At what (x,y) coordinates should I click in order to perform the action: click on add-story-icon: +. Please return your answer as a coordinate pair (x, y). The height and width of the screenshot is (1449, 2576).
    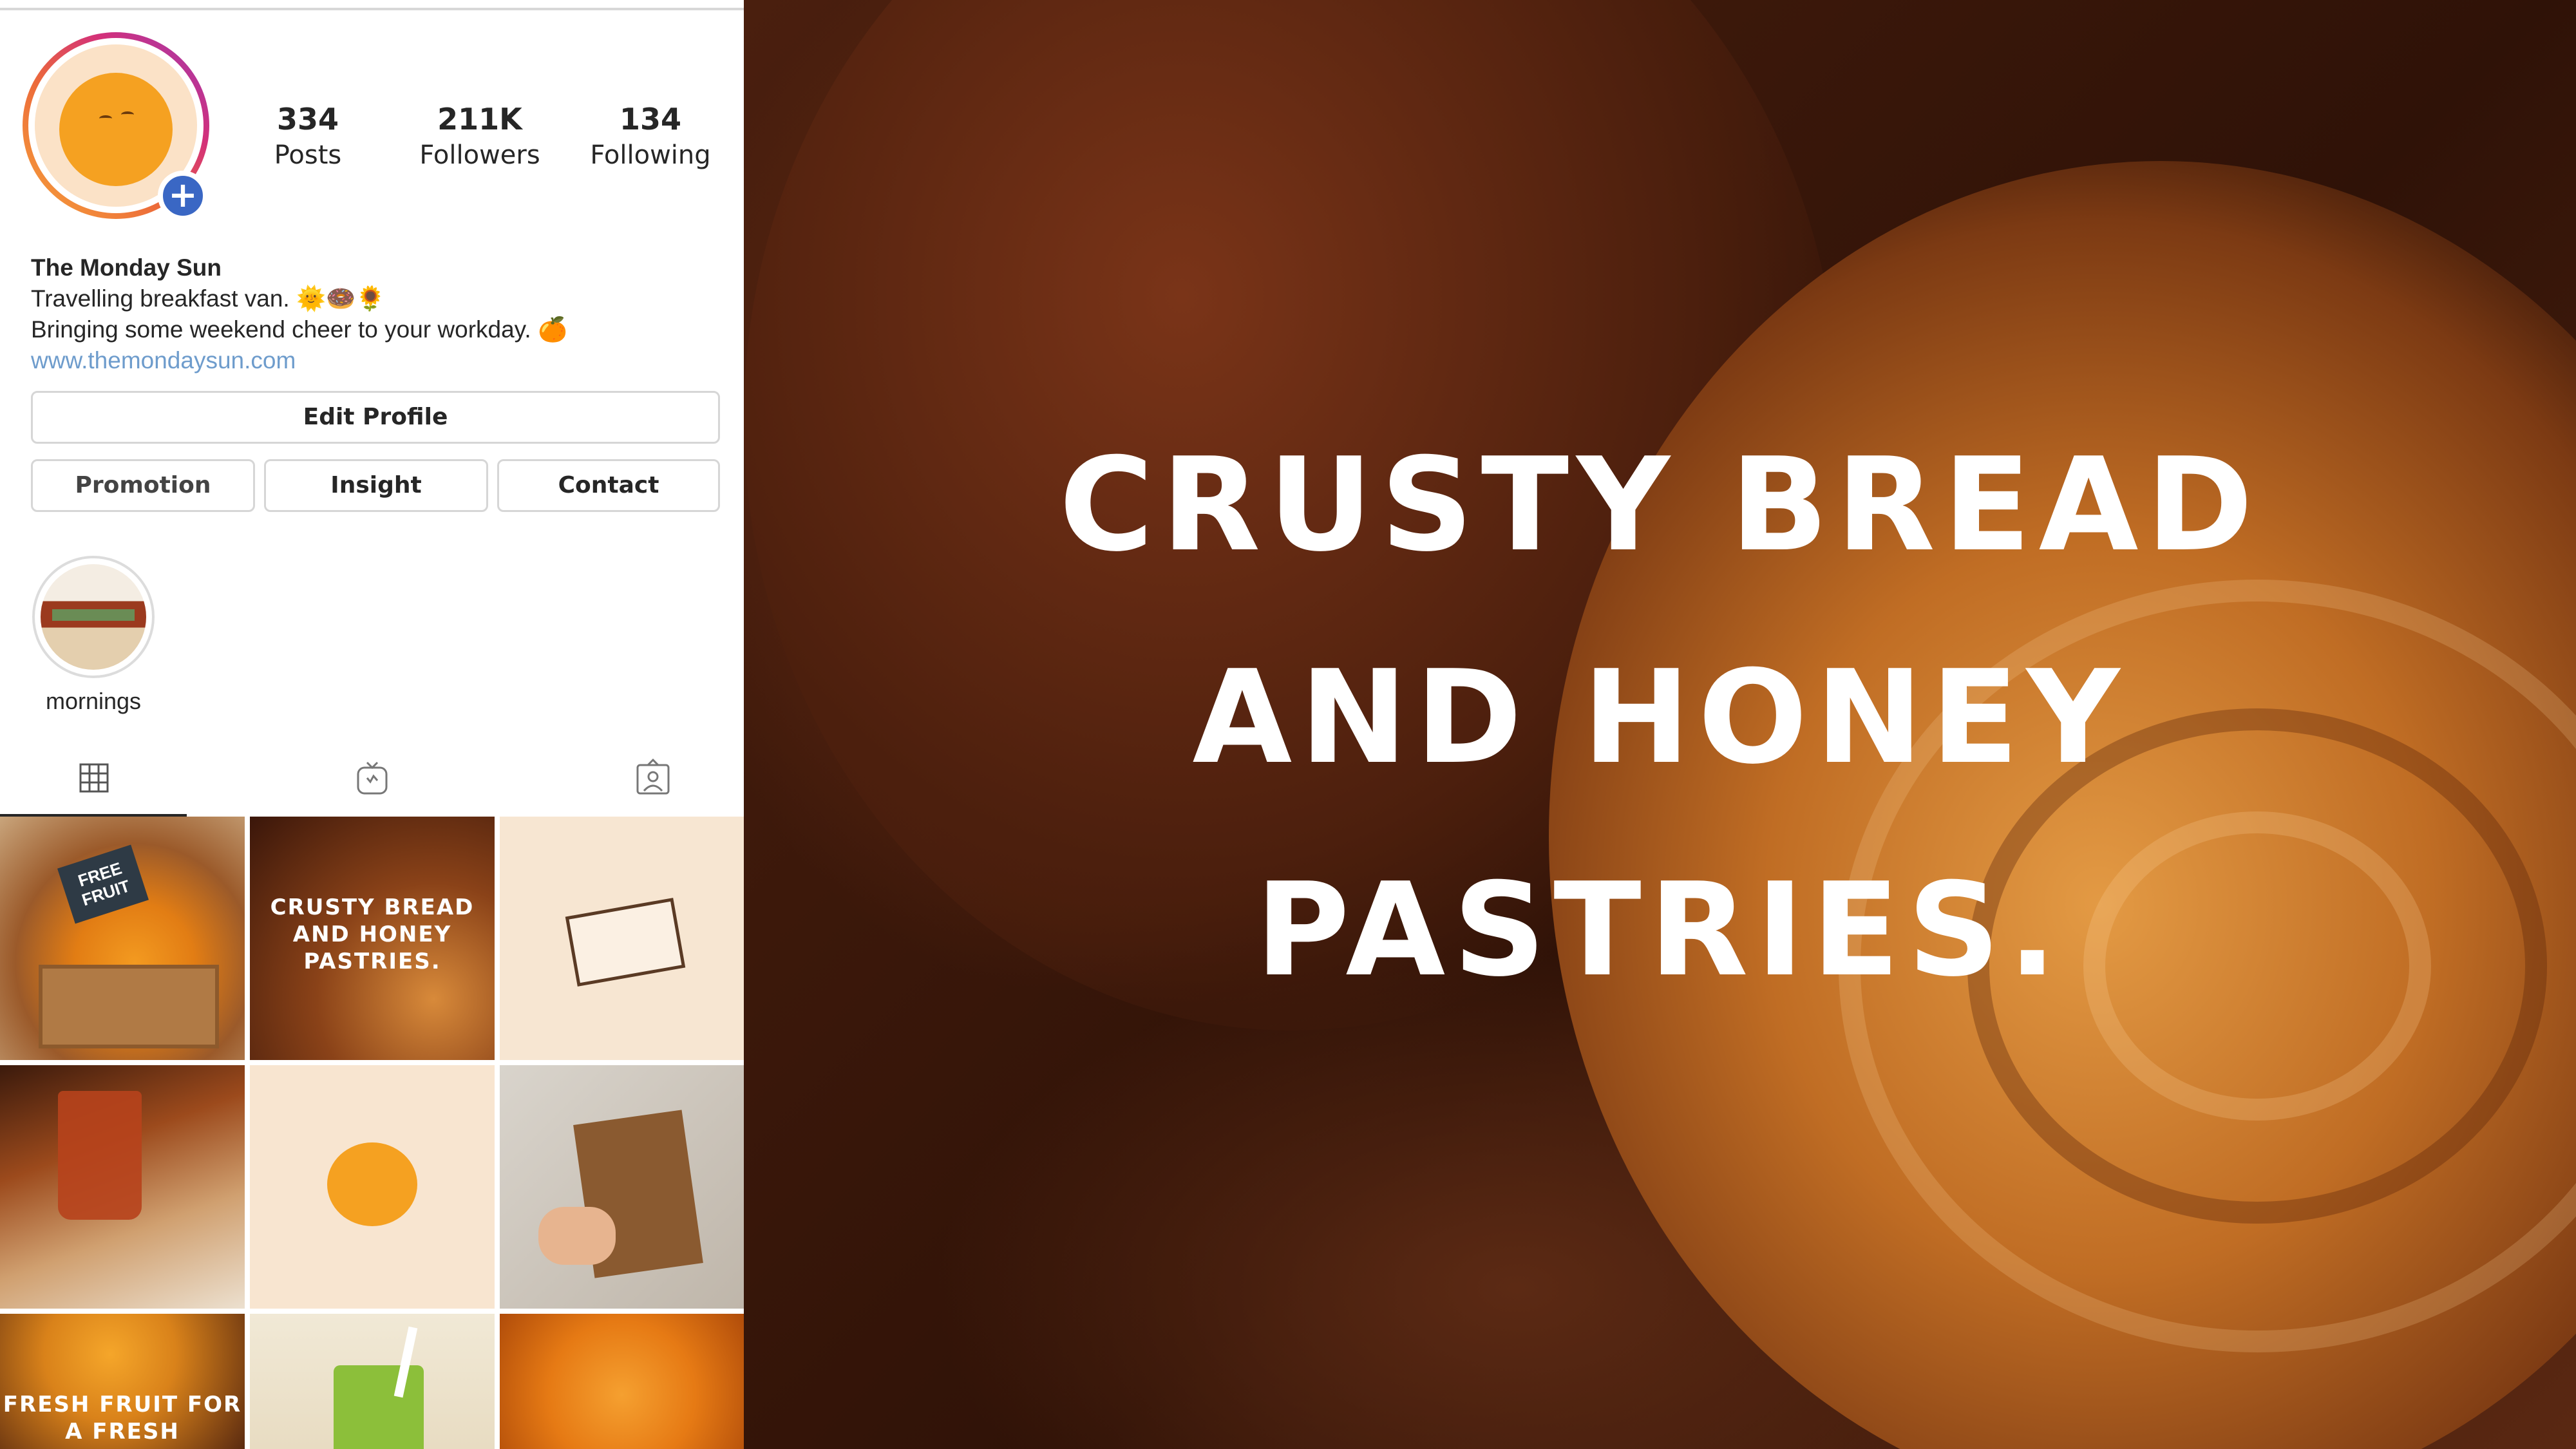
    Looking at the image, I should click on (183, 196).